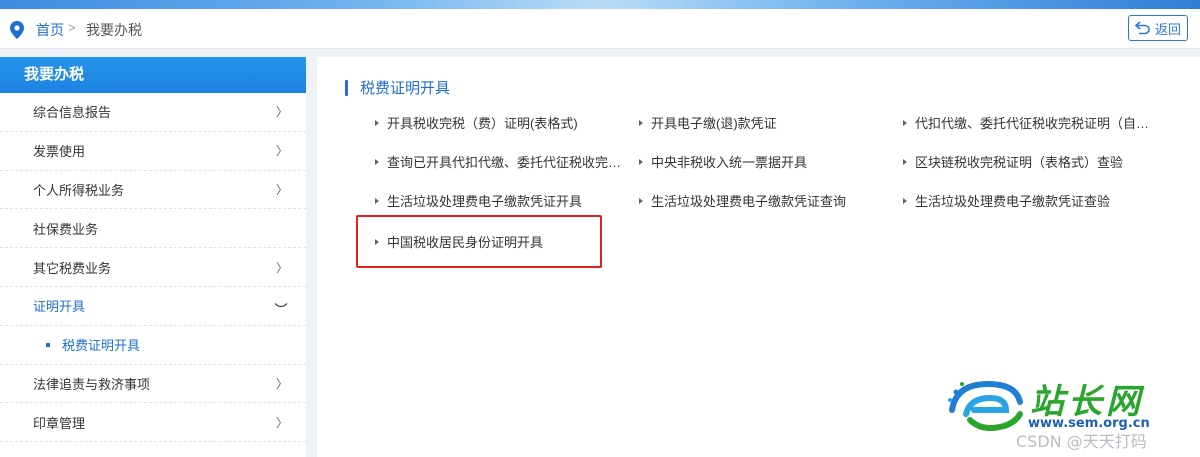 The width and height of the screenshot is (1200, 457). What do you see at coordinates (72, 113) in the screenshot?
I see `sidebar-item-label: 综合信息报告` at bounding box center [72, 113].